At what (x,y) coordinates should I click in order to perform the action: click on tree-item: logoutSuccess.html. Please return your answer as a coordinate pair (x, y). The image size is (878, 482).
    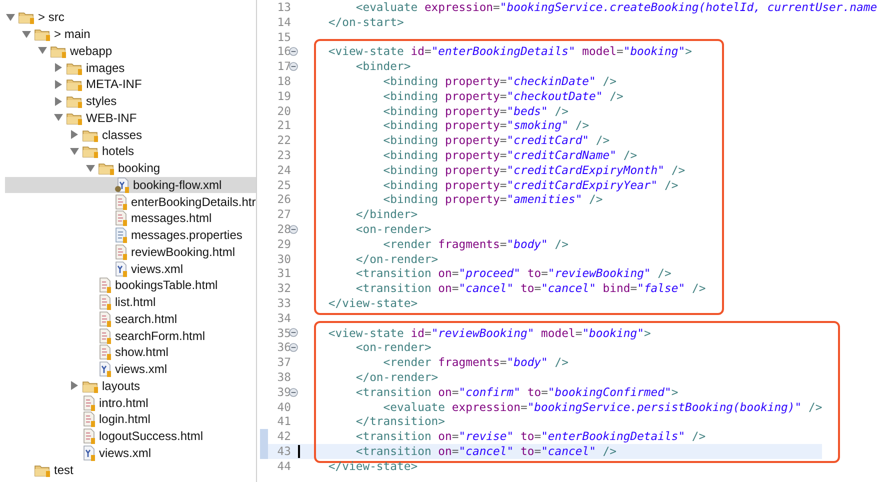
    Looking at the image, I should click on (130, 436).